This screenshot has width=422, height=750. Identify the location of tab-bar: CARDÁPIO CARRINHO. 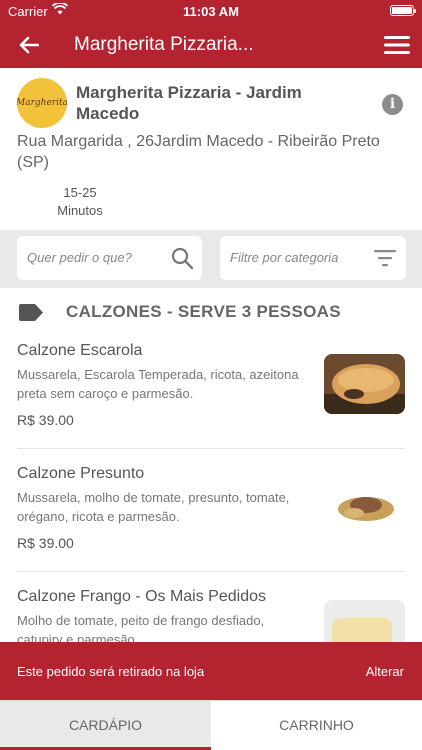
(211, 725).